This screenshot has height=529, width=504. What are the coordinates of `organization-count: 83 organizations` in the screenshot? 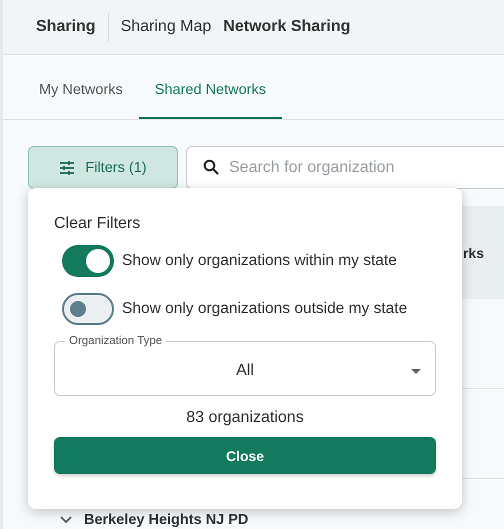 It's located at (245, 418).